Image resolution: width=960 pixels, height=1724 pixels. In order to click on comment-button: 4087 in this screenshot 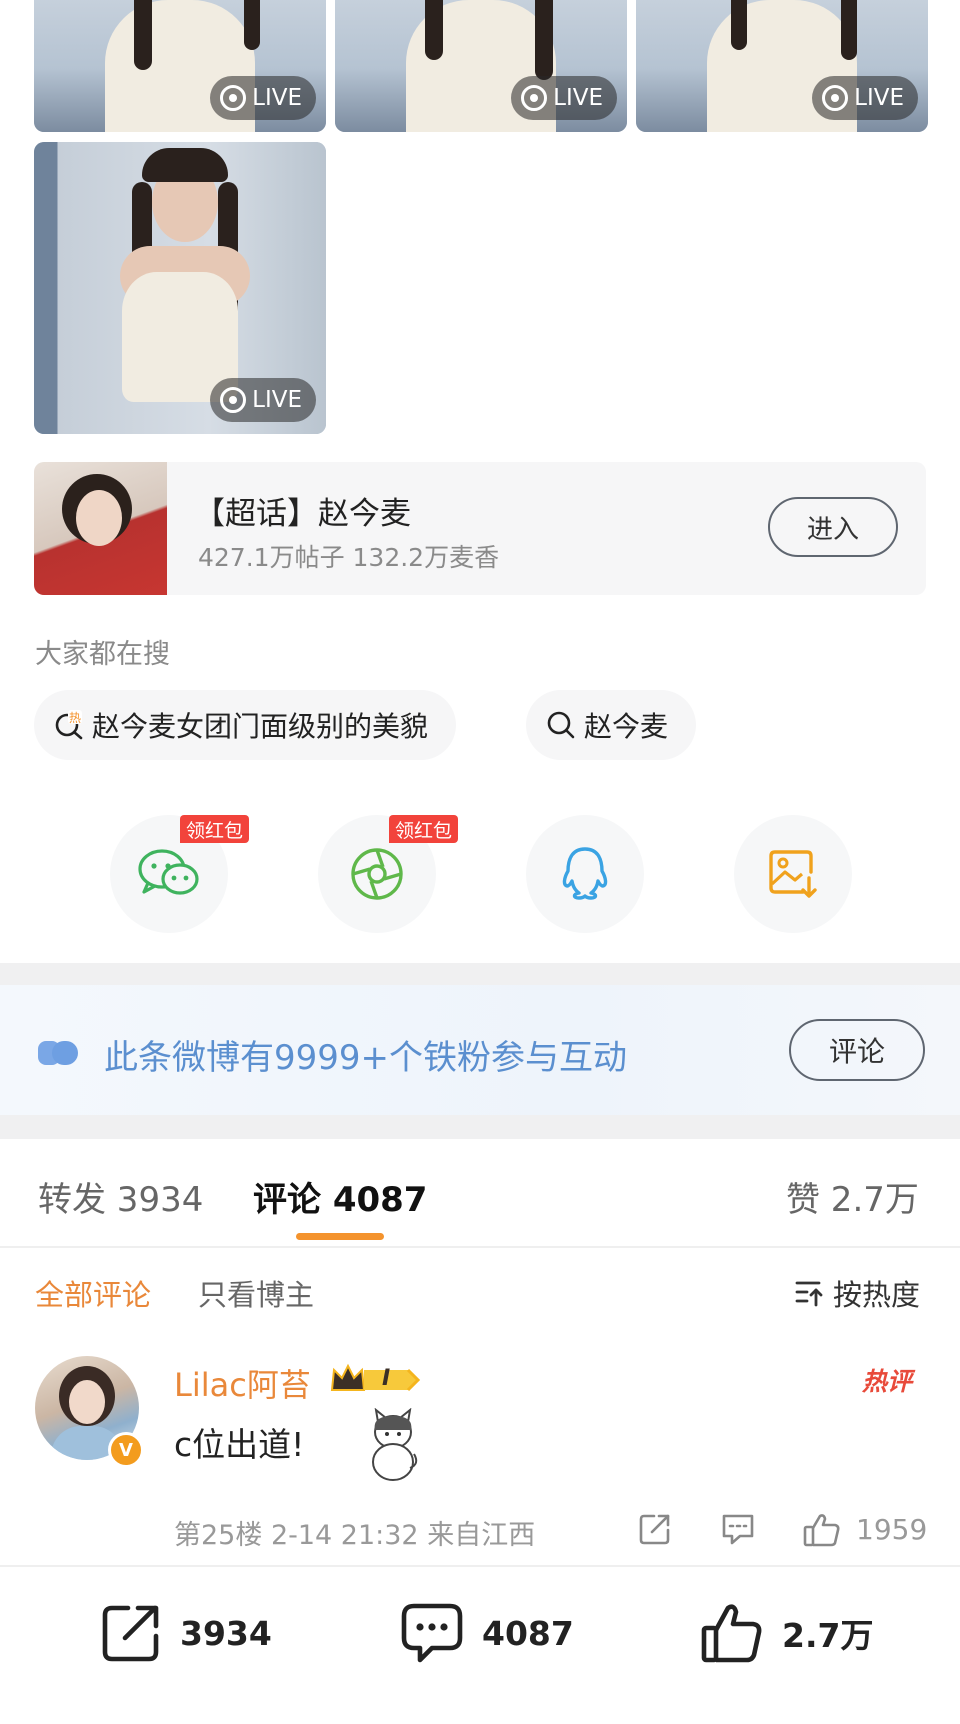, I will do `click(487, 1633)`.